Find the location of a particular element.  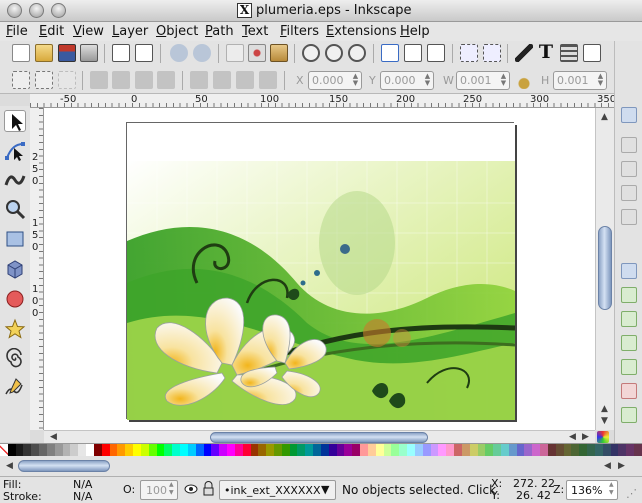

zoom-input: 136% ▲ ▼ is located at coordinates (592, 490).